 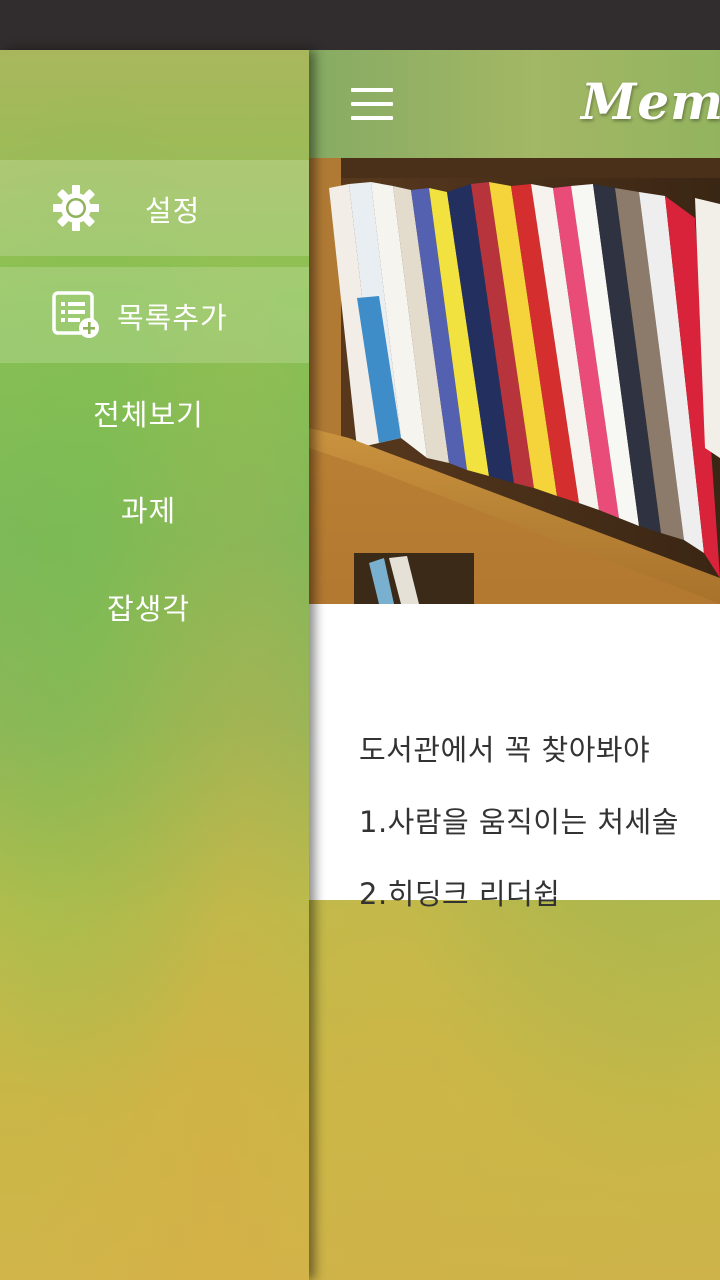 What do you see at coordinates (75, 314) in the screenshot?
I see `list-add-icon` at bounding box center [75, 314].